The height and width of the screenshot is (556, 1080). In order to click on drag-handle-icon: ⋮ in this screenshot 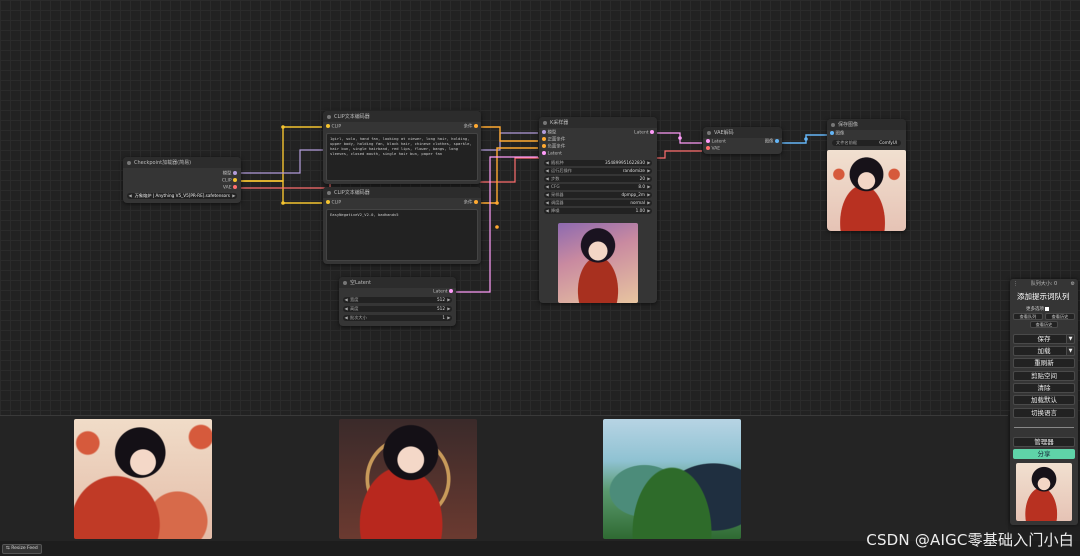, I will do `click(1015, 284)`.